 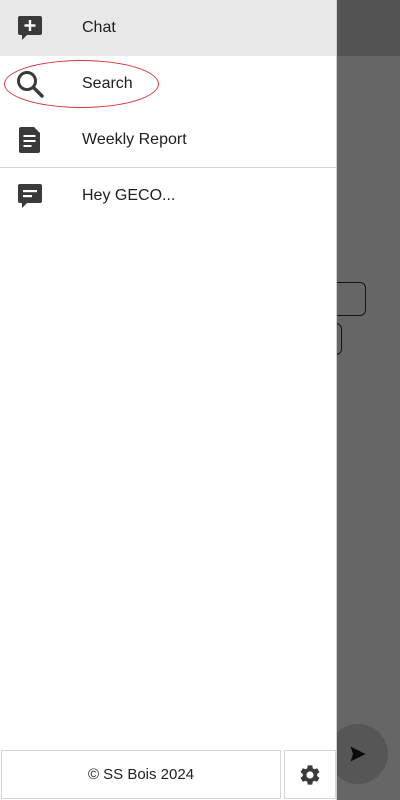 I want to click on drawer-item-weekly-report: Weekly Report, so click(x=168, y=140).